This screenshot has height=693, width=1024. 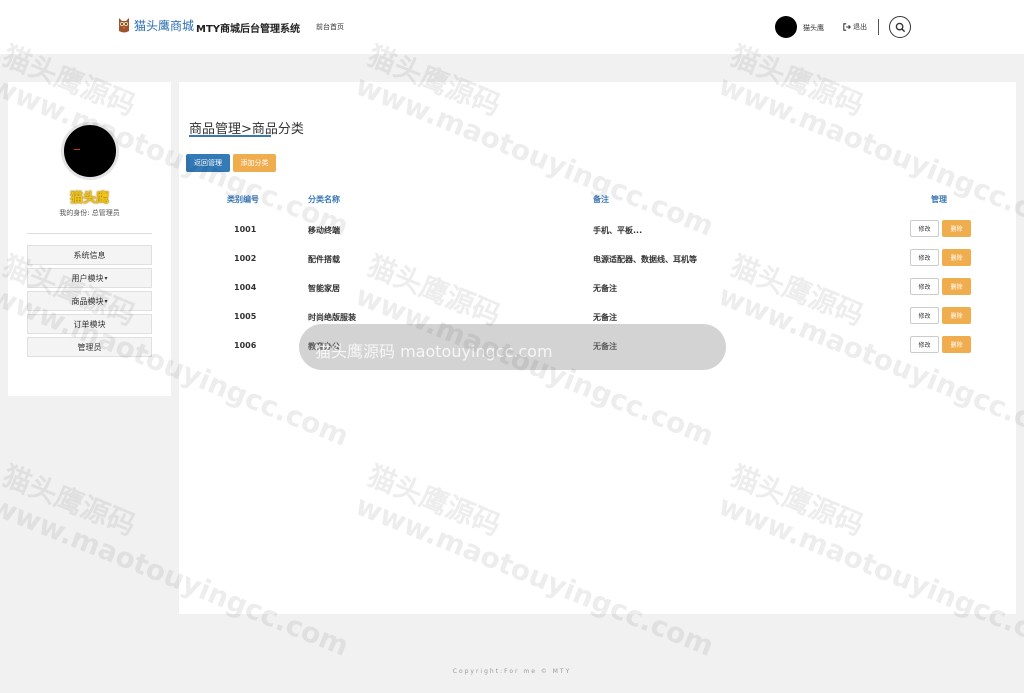 I want to click on header-avatar, so click(x=786, y=27).